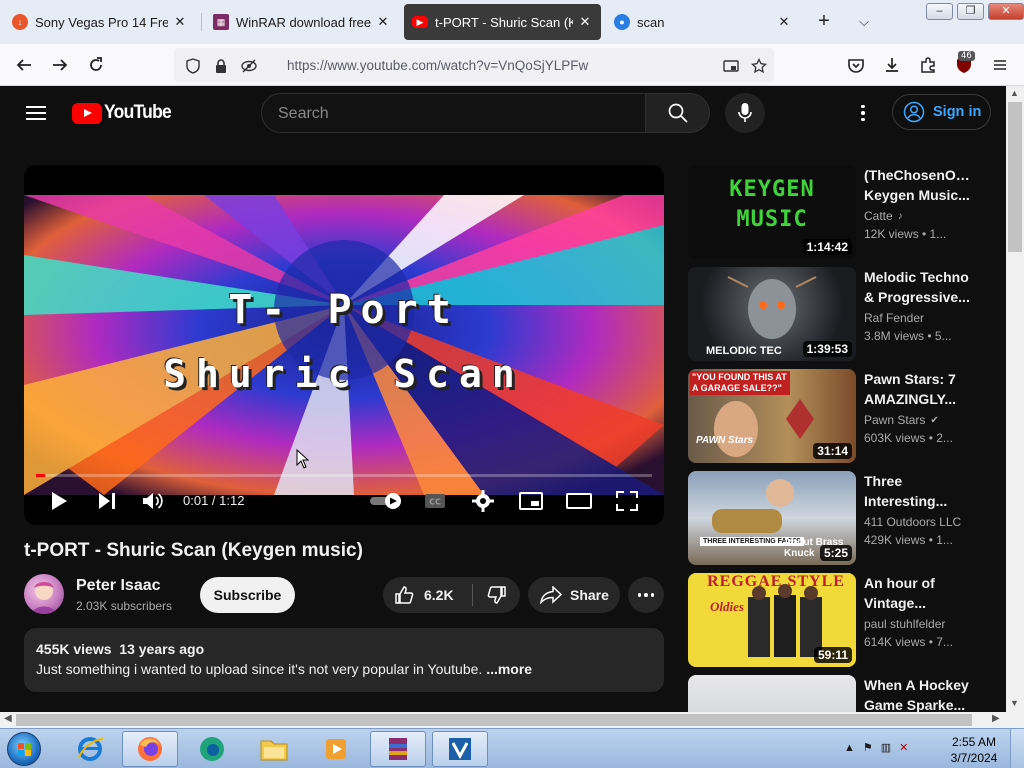  Describe the element at coordinates (579, 501) in the screenshot. I see `theater-mode-button` at that location.